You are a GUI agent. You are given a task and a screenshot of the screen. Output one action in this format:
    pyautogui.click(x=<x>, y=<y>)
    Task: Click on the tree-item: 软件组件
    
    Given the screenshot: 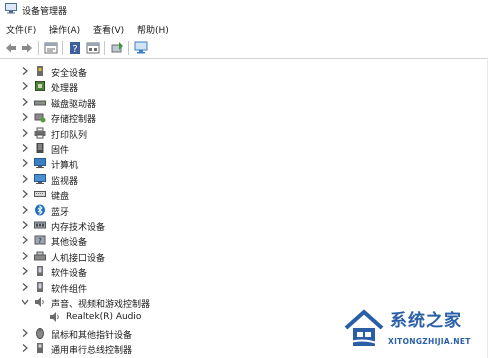 What is the action you would take?
    pyautogui.click(x=244, y=287)
    